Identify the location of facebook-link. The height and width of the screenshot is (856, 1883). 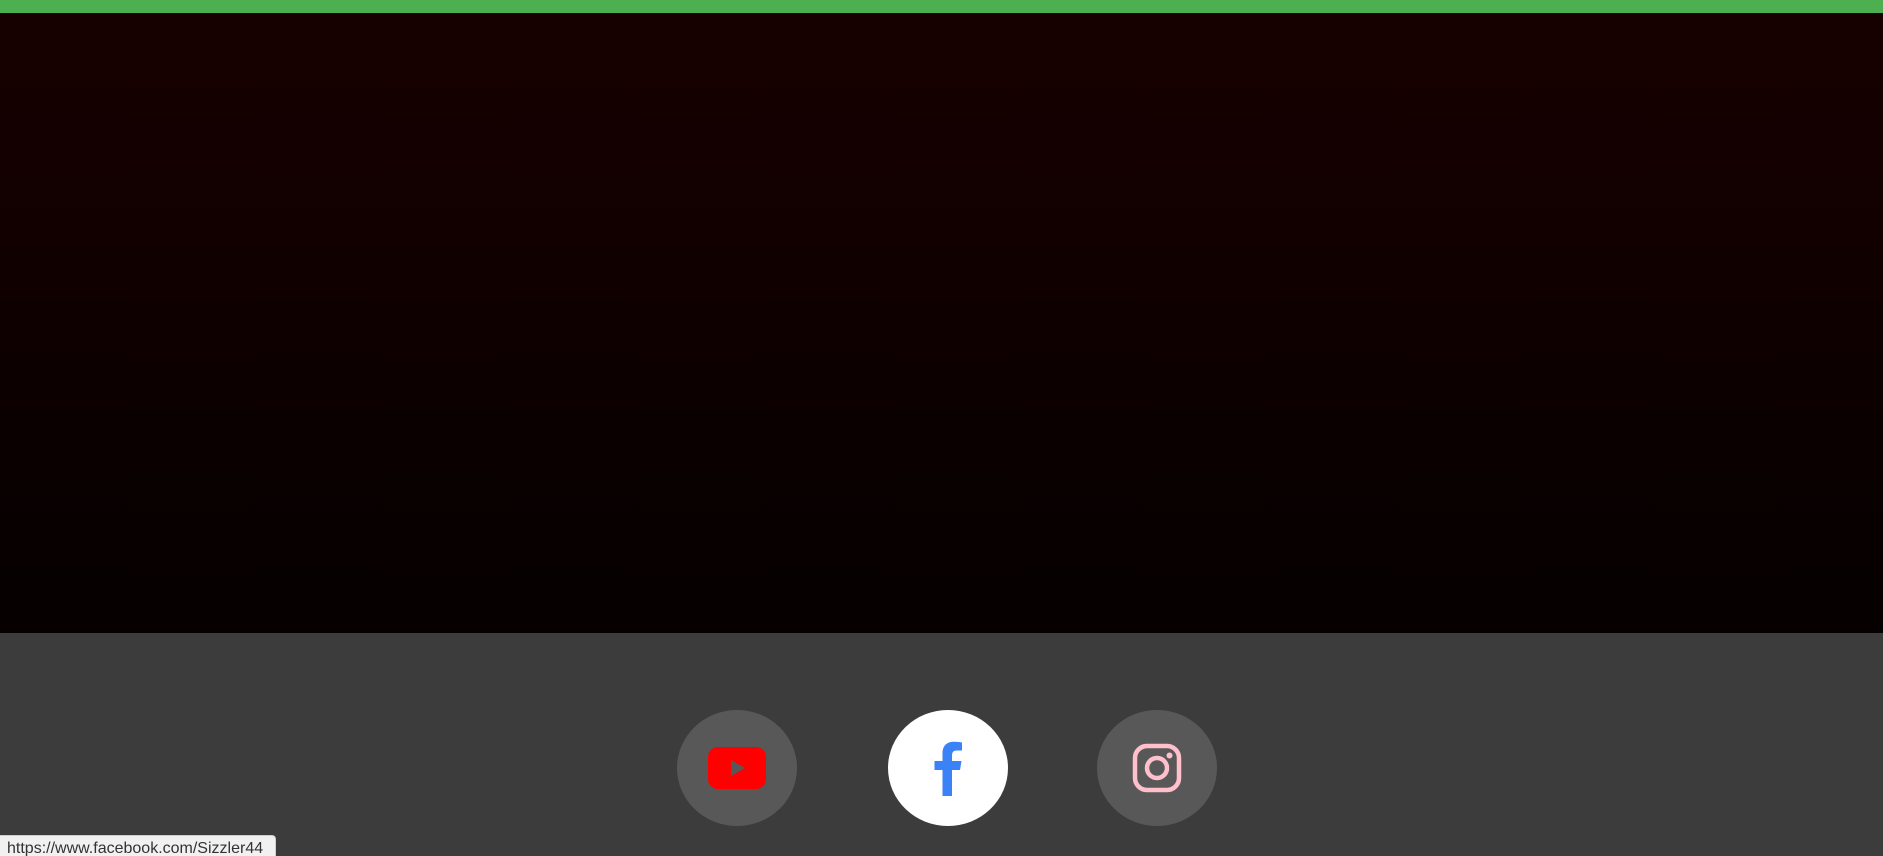
(948, 768).